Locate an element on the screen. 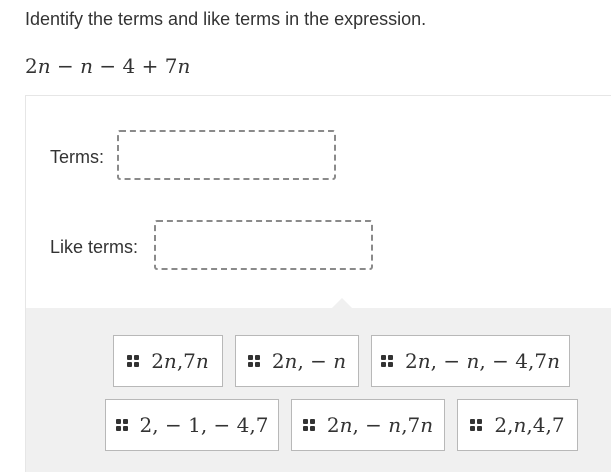 This screenshot has width=611, height=472. choice-text: 2,n,4,7 is located at coordinates (529, 425).